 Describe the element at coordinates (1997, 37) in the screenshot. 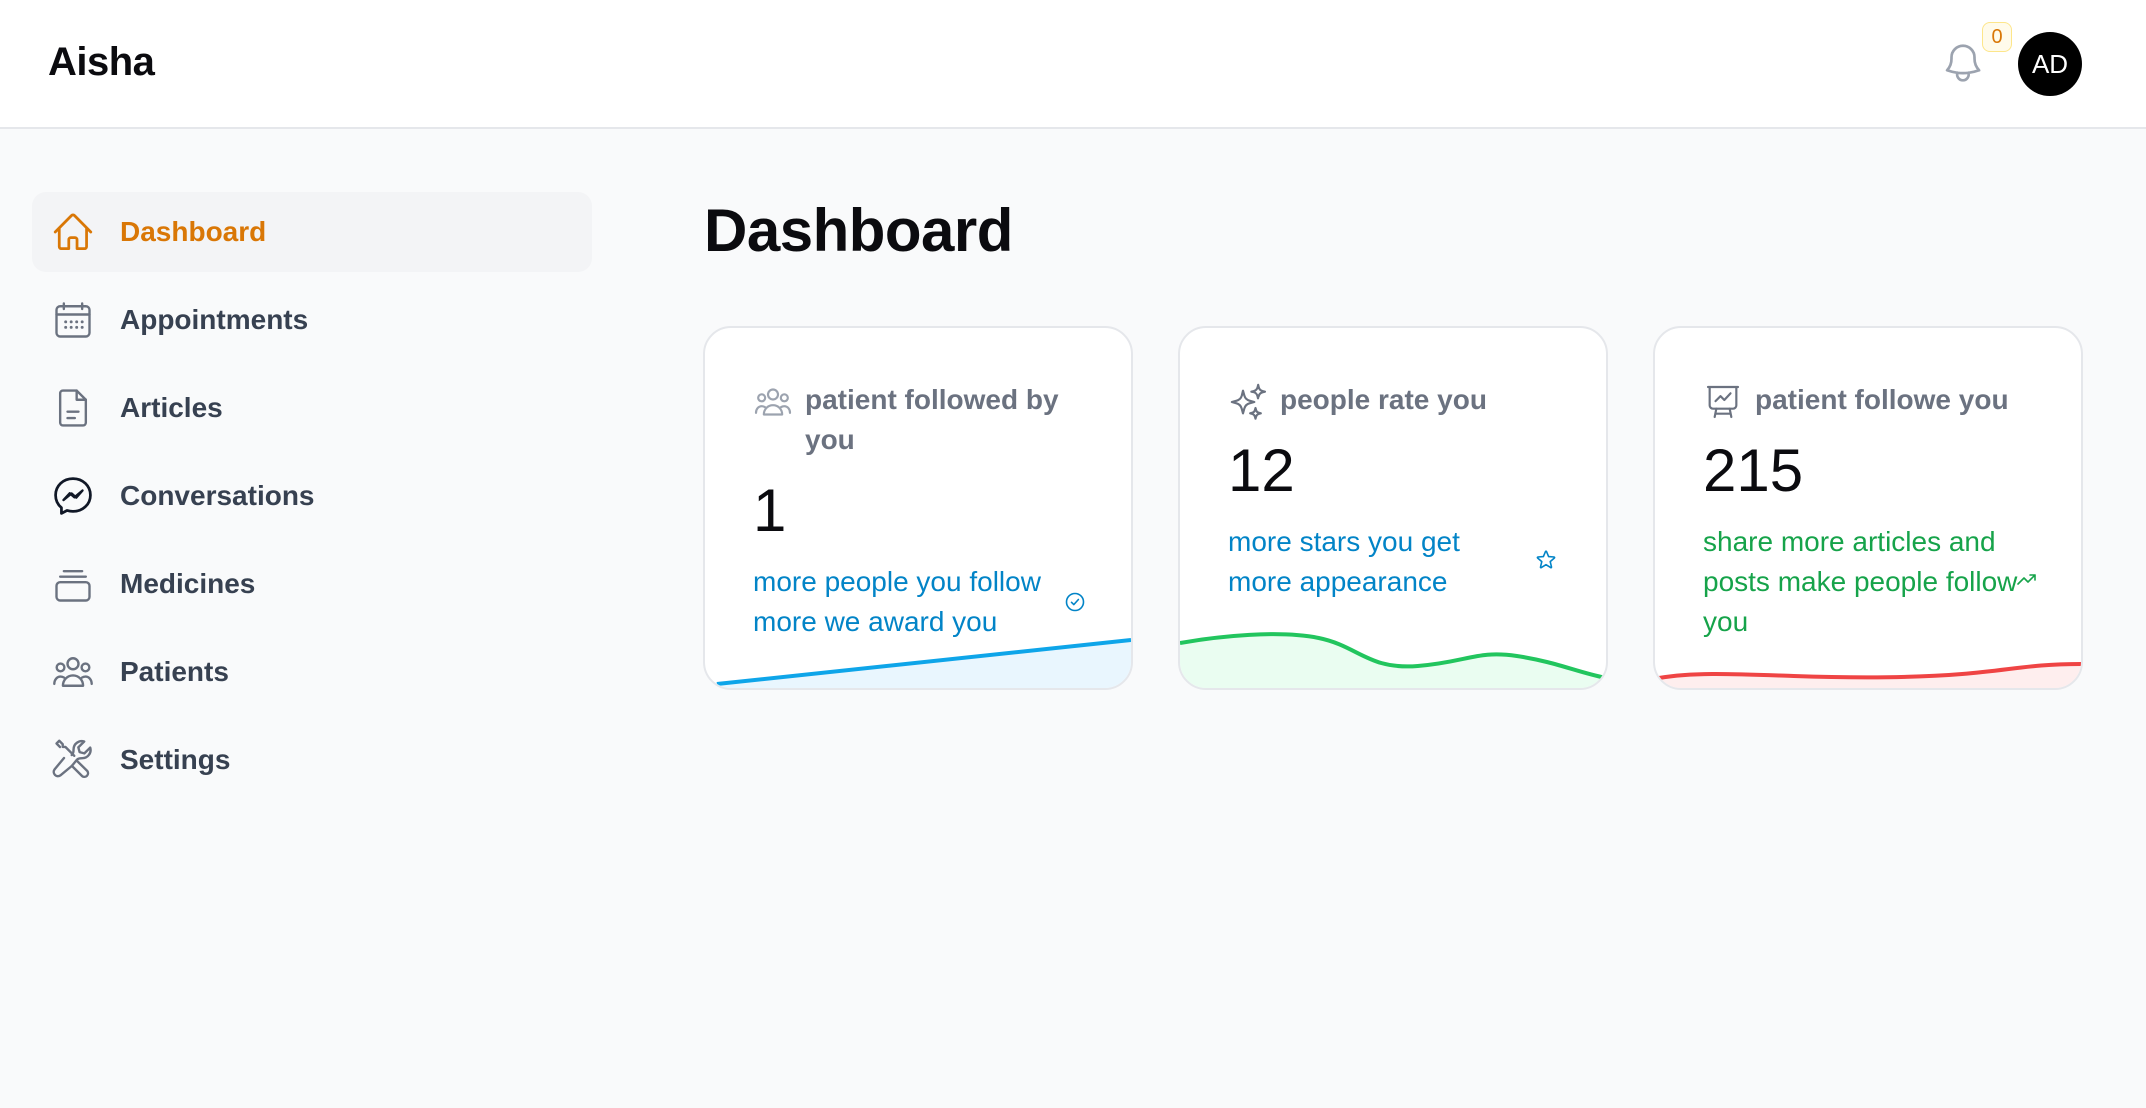

I see `notification-count-badge: 0` at that location.